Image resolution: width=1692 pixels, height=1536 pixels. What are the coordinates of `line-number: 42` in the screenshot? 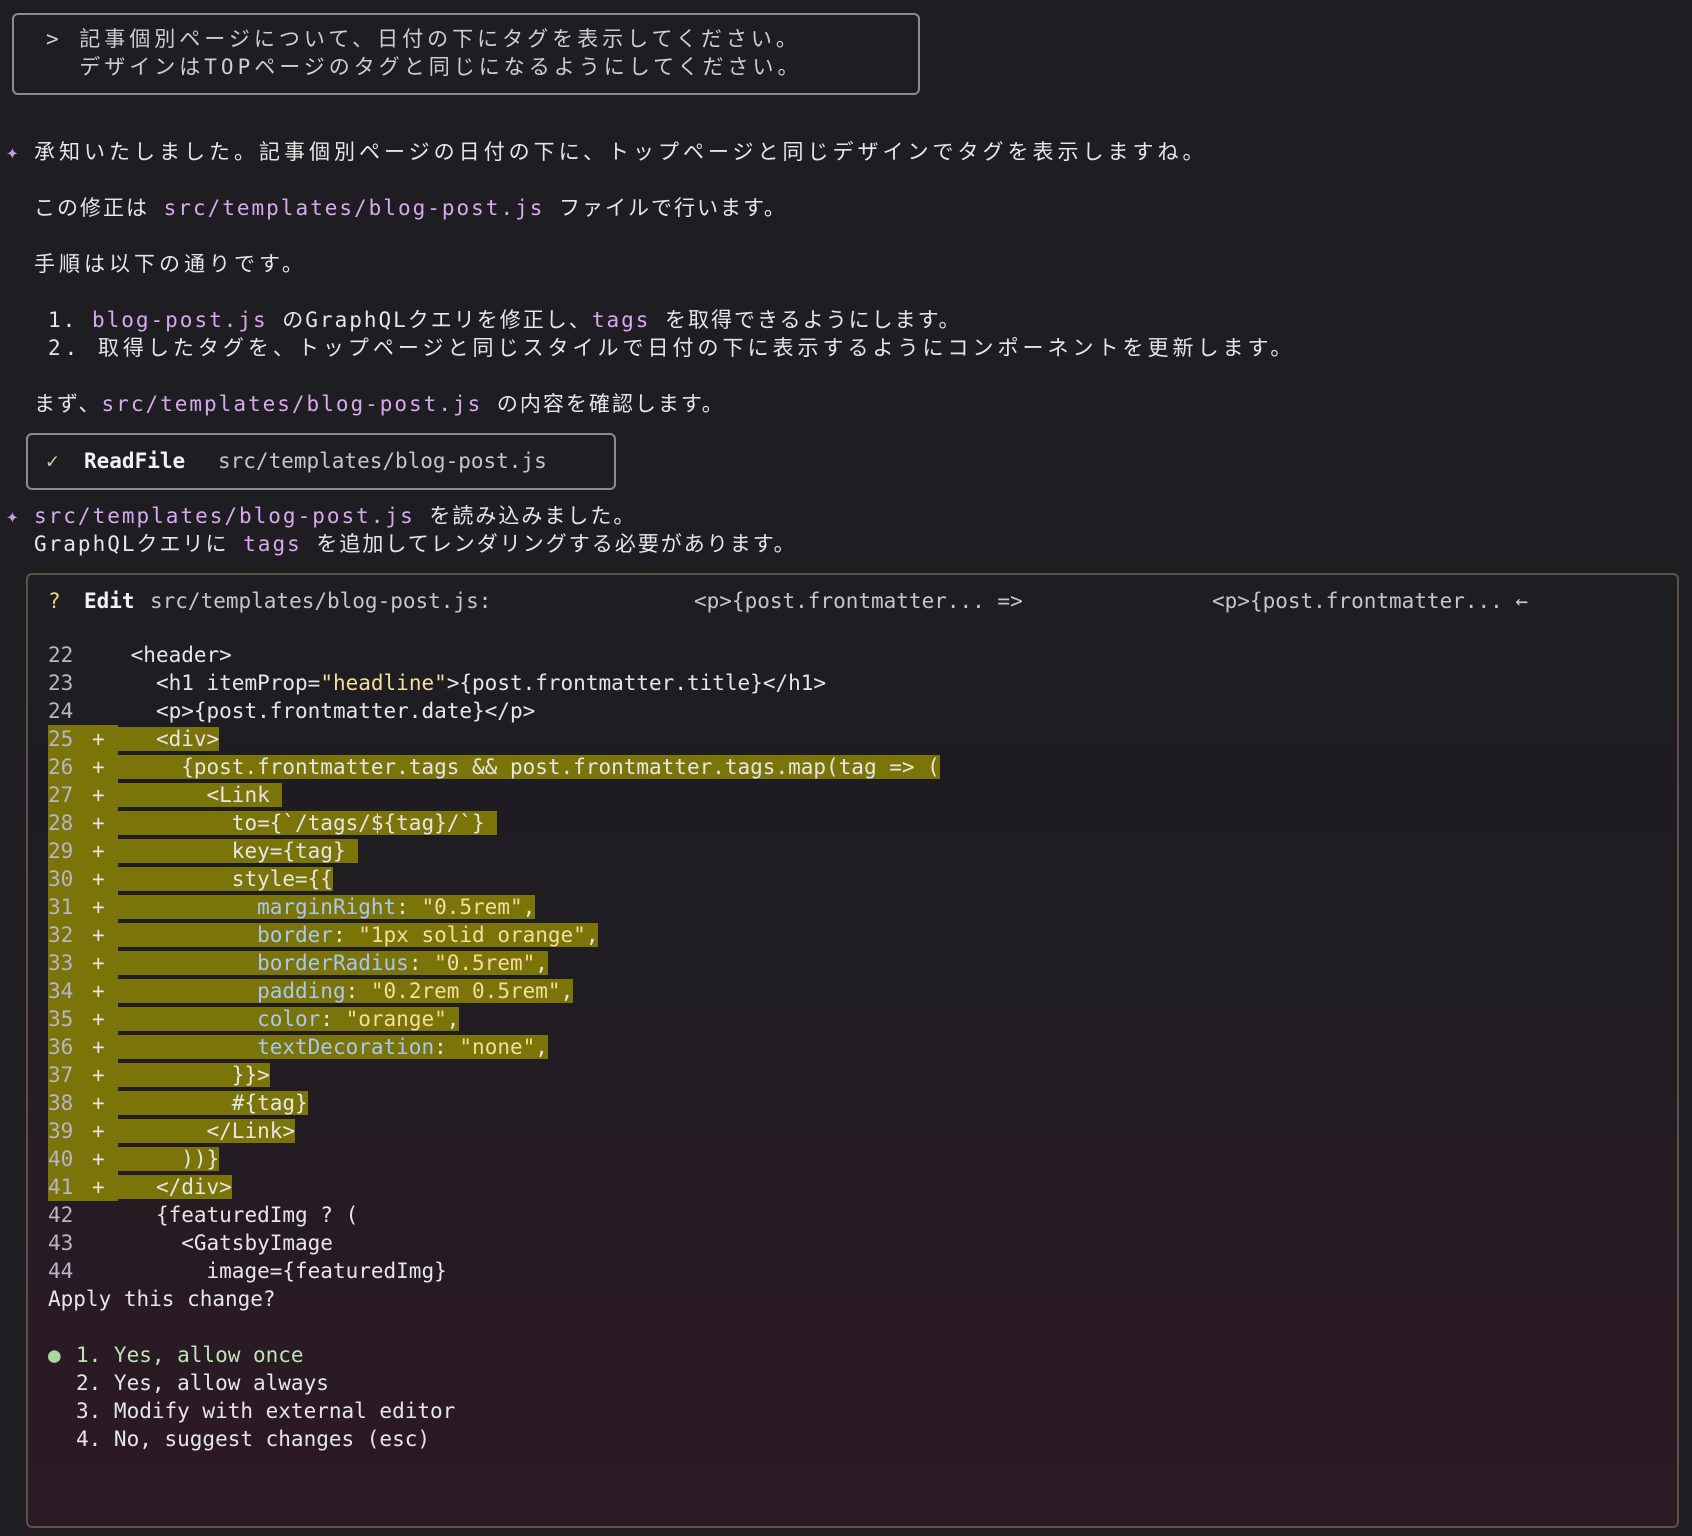 It's located at (61, 1215).